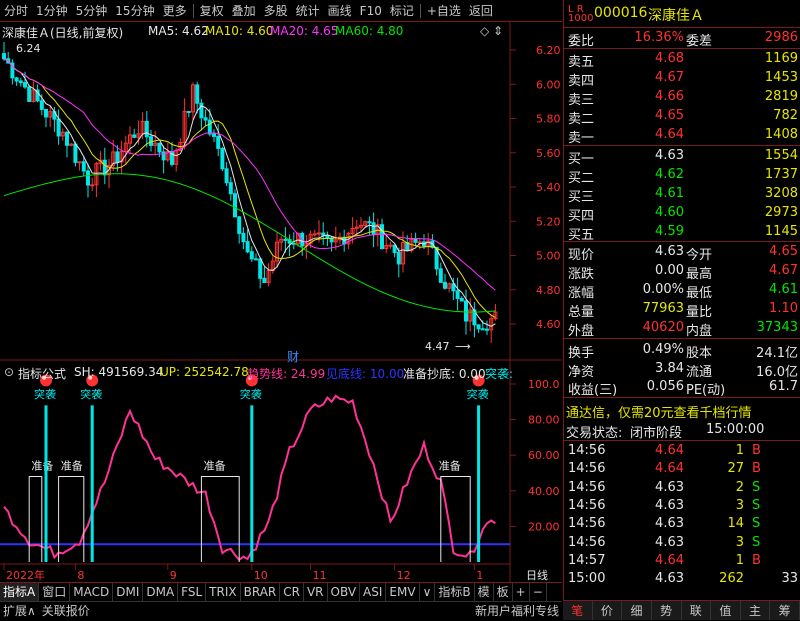 This screenshot has width=800, height=621. Describe the element at coordinates (261, 592) in the screenshot. I see `indicator-tab-7: BRAR` at that location.